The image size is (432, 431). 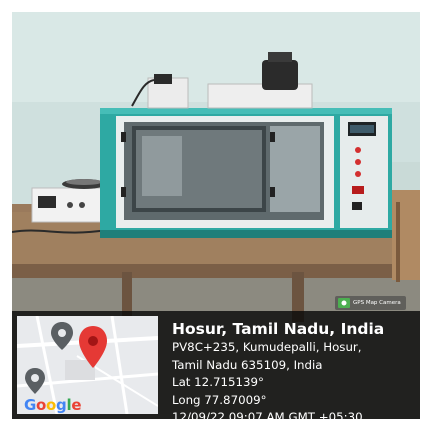 I want to click on gps-camera-badge: GPS Map Camera, so click(x=370, y=303).